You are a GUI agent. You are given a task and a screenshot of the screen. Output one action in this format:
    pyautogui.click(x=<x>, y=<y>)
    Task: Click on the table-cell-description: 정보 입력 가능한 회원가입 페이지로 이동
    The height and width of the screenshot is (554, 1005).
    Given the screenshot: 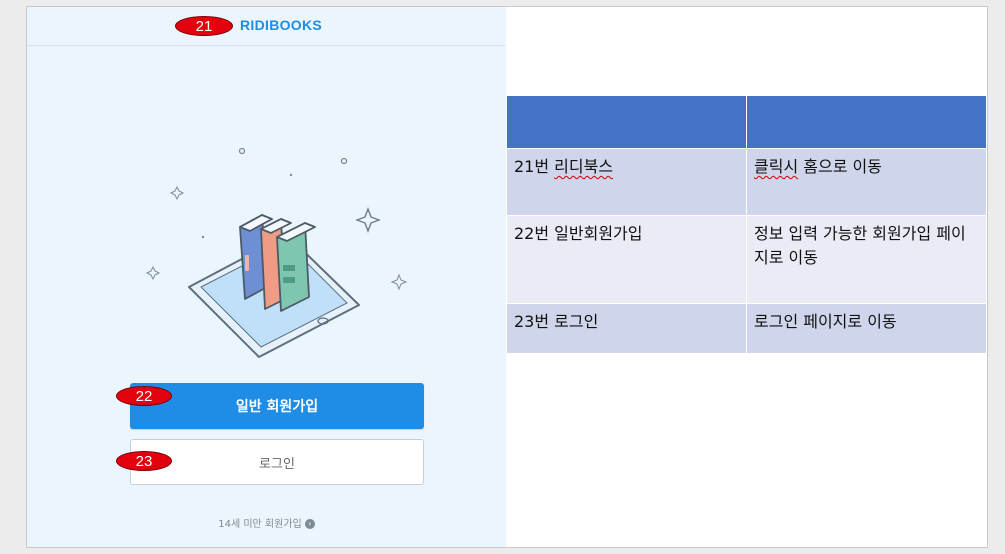 What is the action you would take?
    pyautogui.click(x=866, y=259)
    